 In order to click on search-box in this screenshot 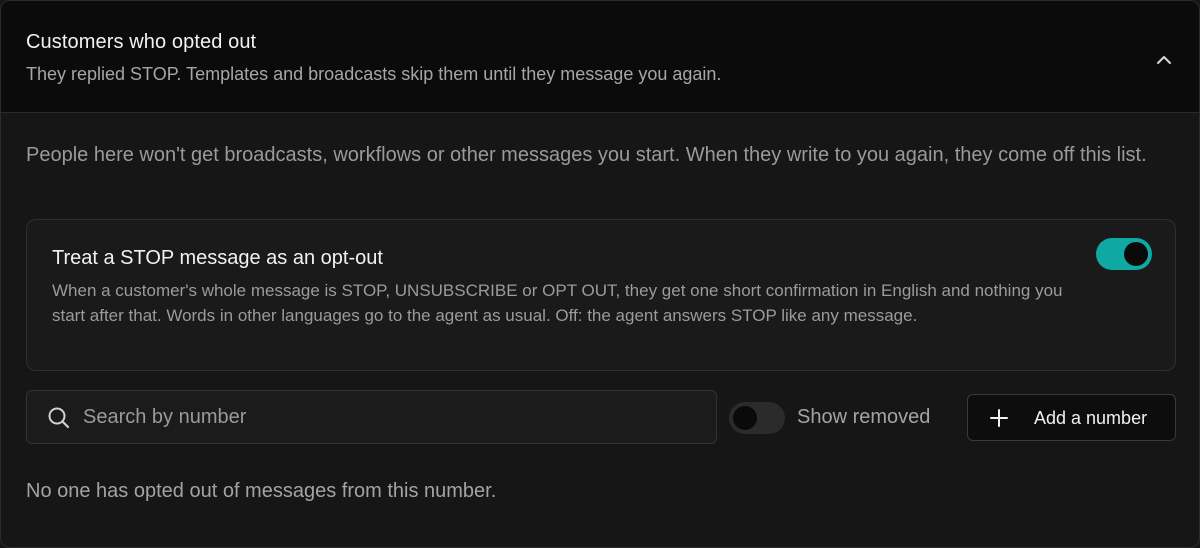, I will do `click(371, 417)`.